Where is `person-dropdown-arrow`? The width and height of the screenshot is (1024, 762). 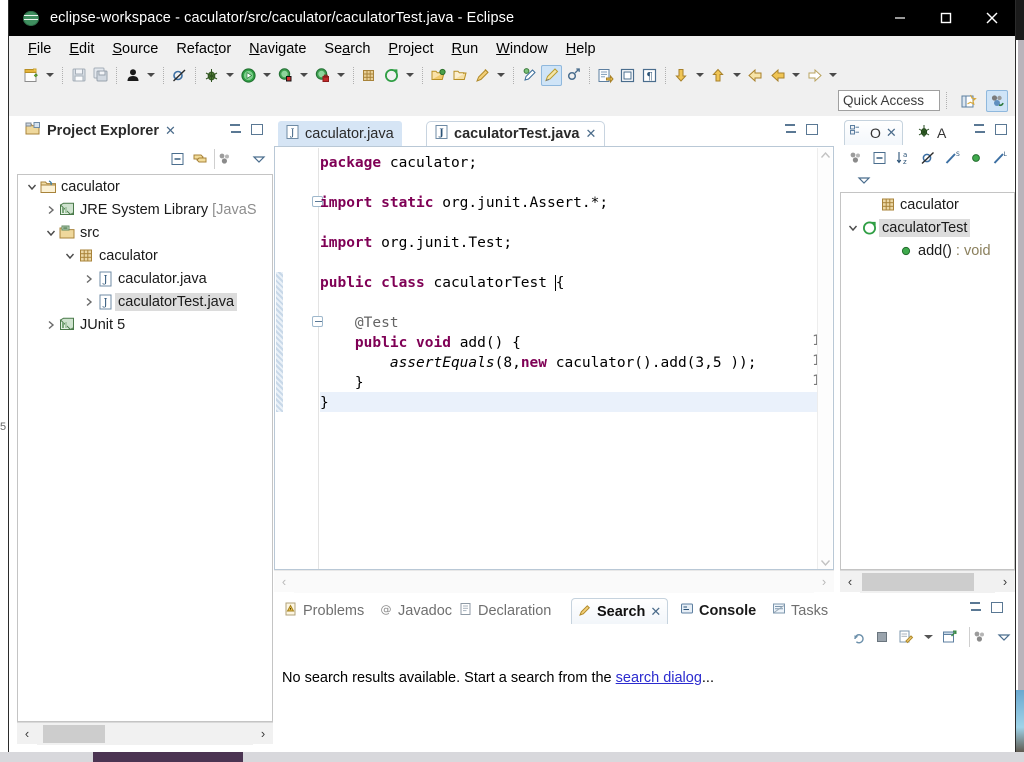
person-dropdown-arrow is located at coordinates (150, 75).